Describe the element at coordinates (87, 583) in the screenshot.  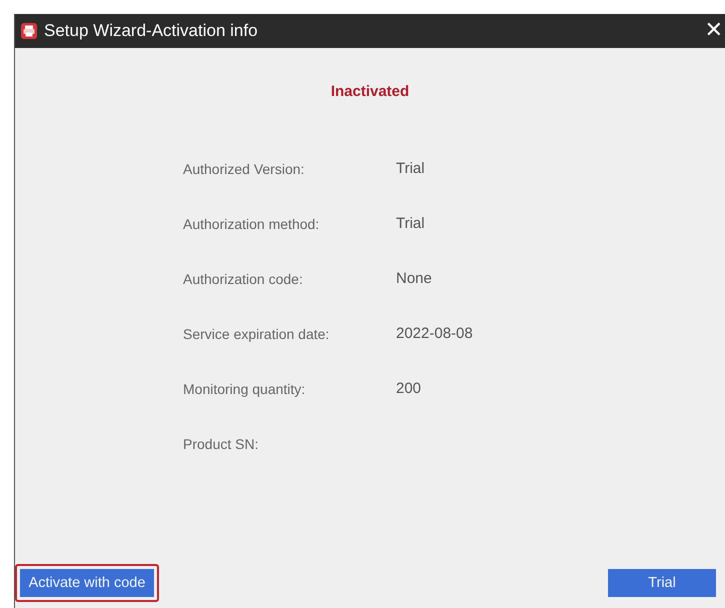
I see `activate-button: Activate with code` at that location.